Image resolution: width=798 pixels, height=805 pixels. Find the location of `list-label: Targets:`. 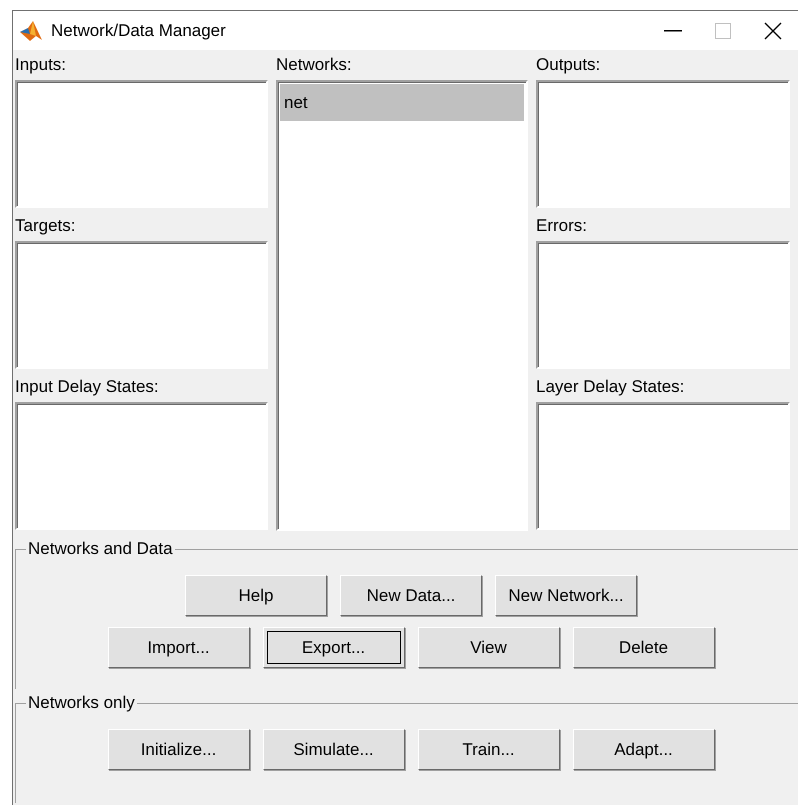

list-label: Targets: is located at coordinates (45, 226).